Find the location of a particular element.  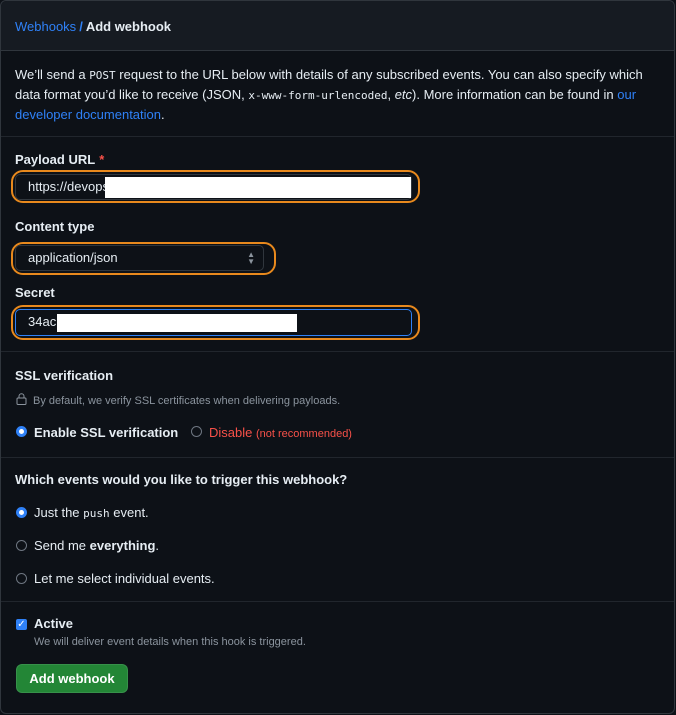

event-individual-radio is located at coordinates (21, 578).